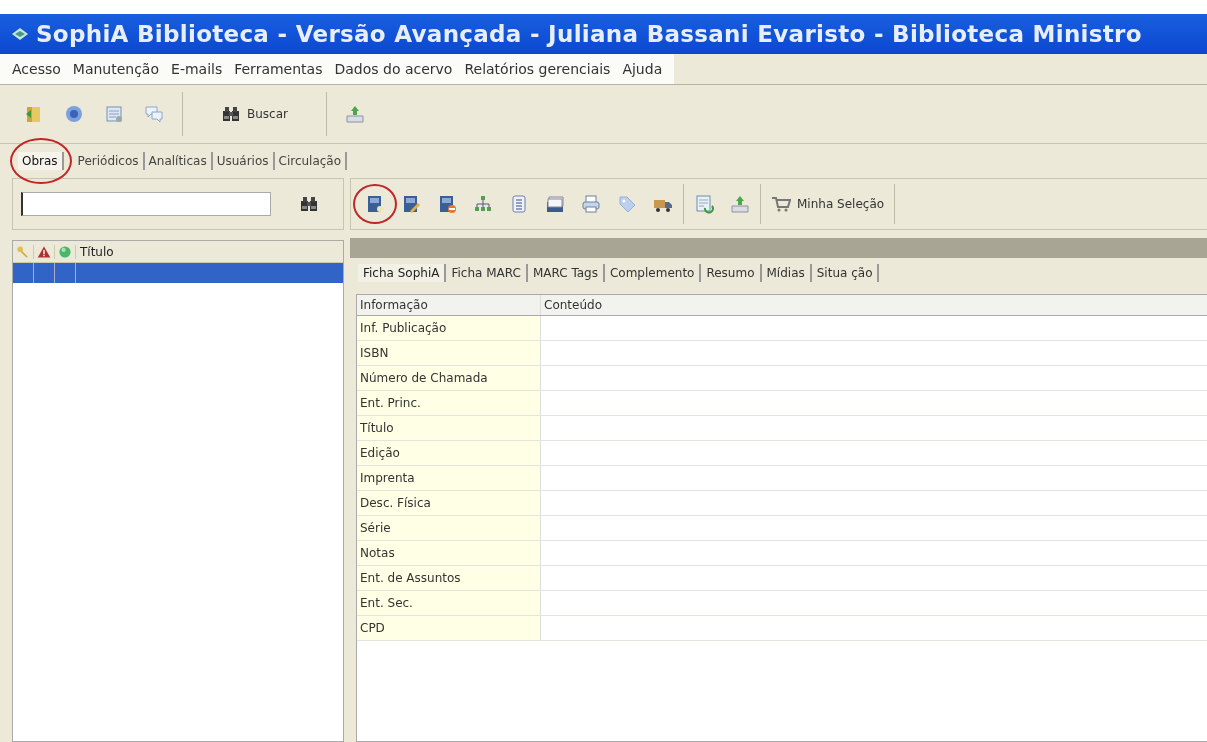  What do you see at coordinates (411, 204) in the screenshot?
I see `book-pencil-icon` at bounding box center [411, 204].